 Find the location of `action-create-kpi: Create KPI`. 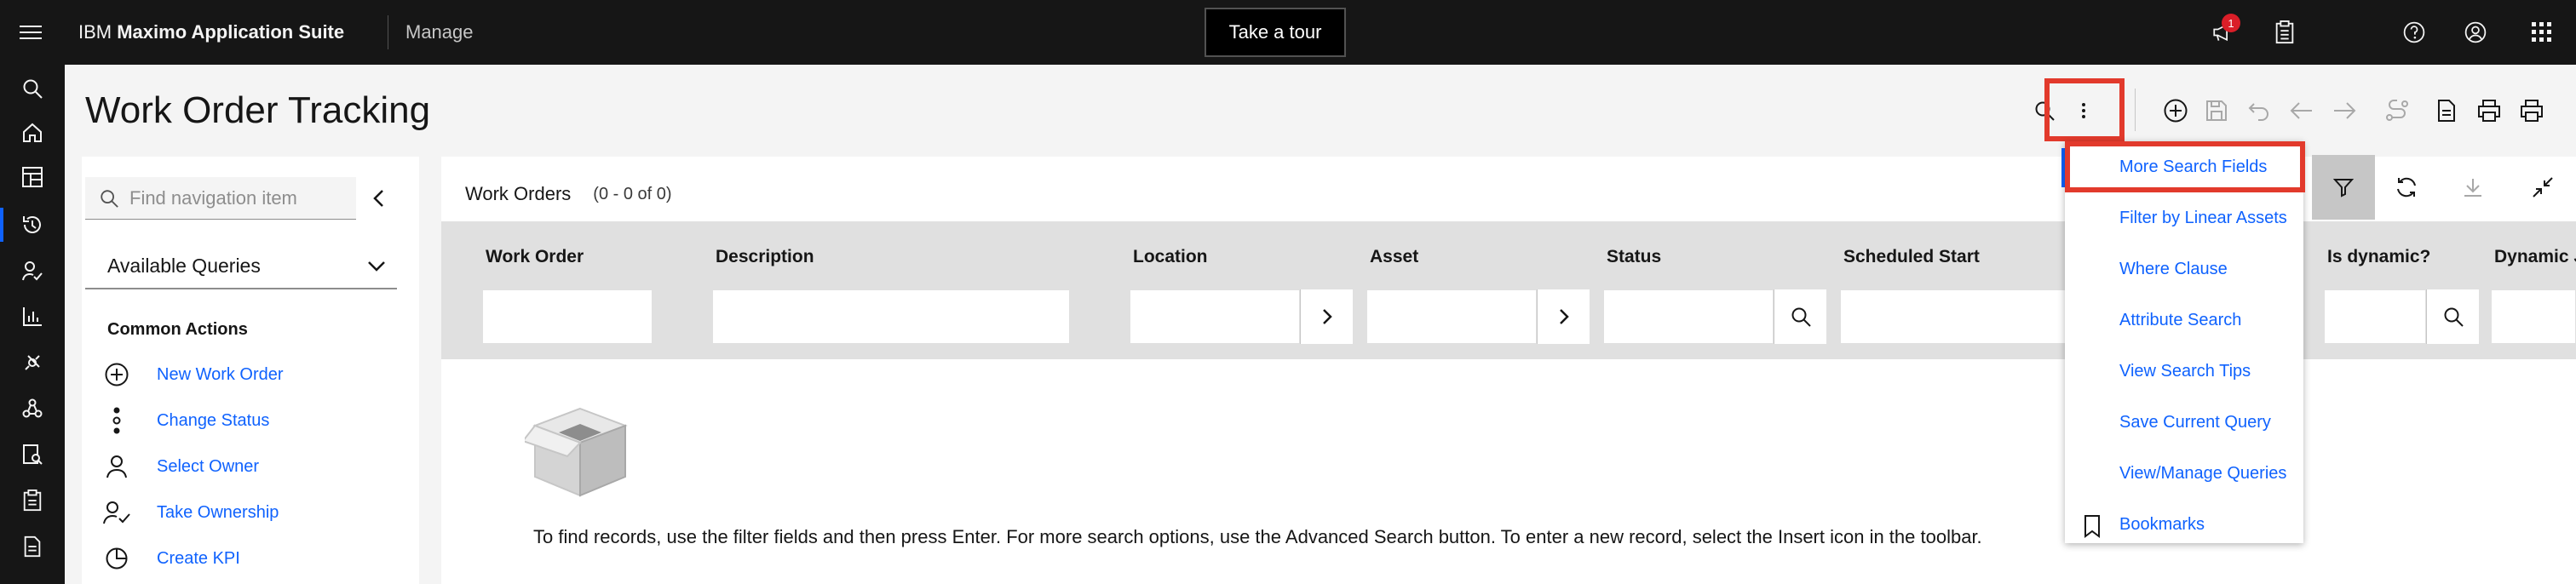

action-create-kpi: Create KPI is located at coordinates (171, 558).